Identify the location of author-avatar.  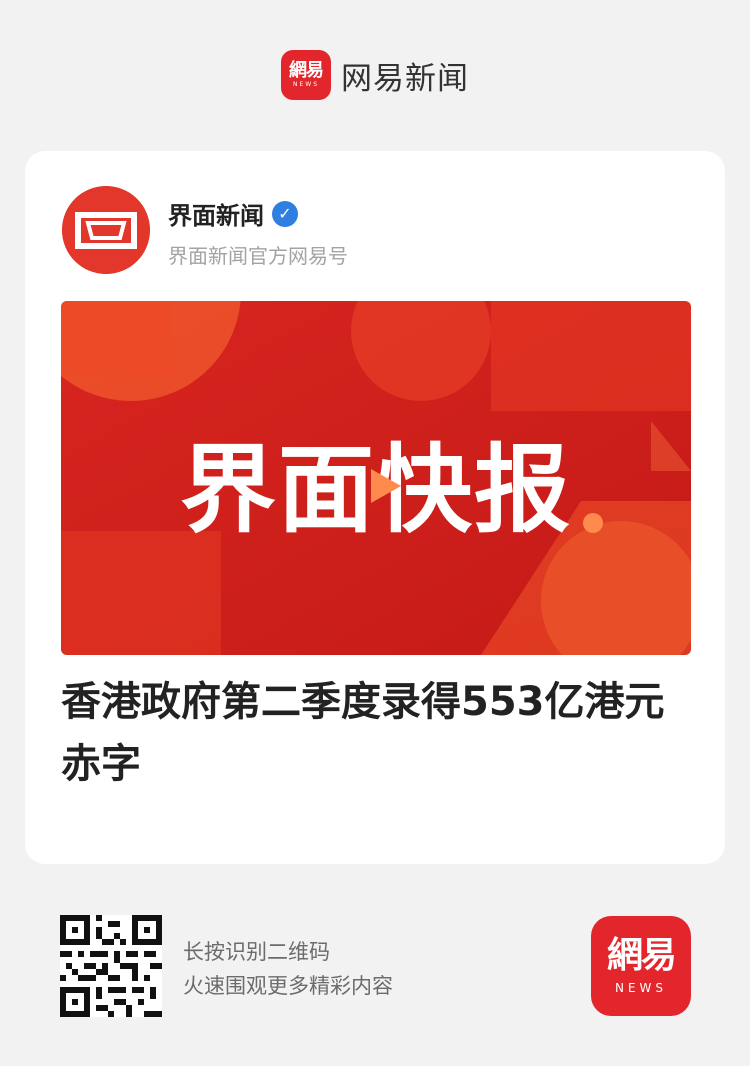
(106, 230).